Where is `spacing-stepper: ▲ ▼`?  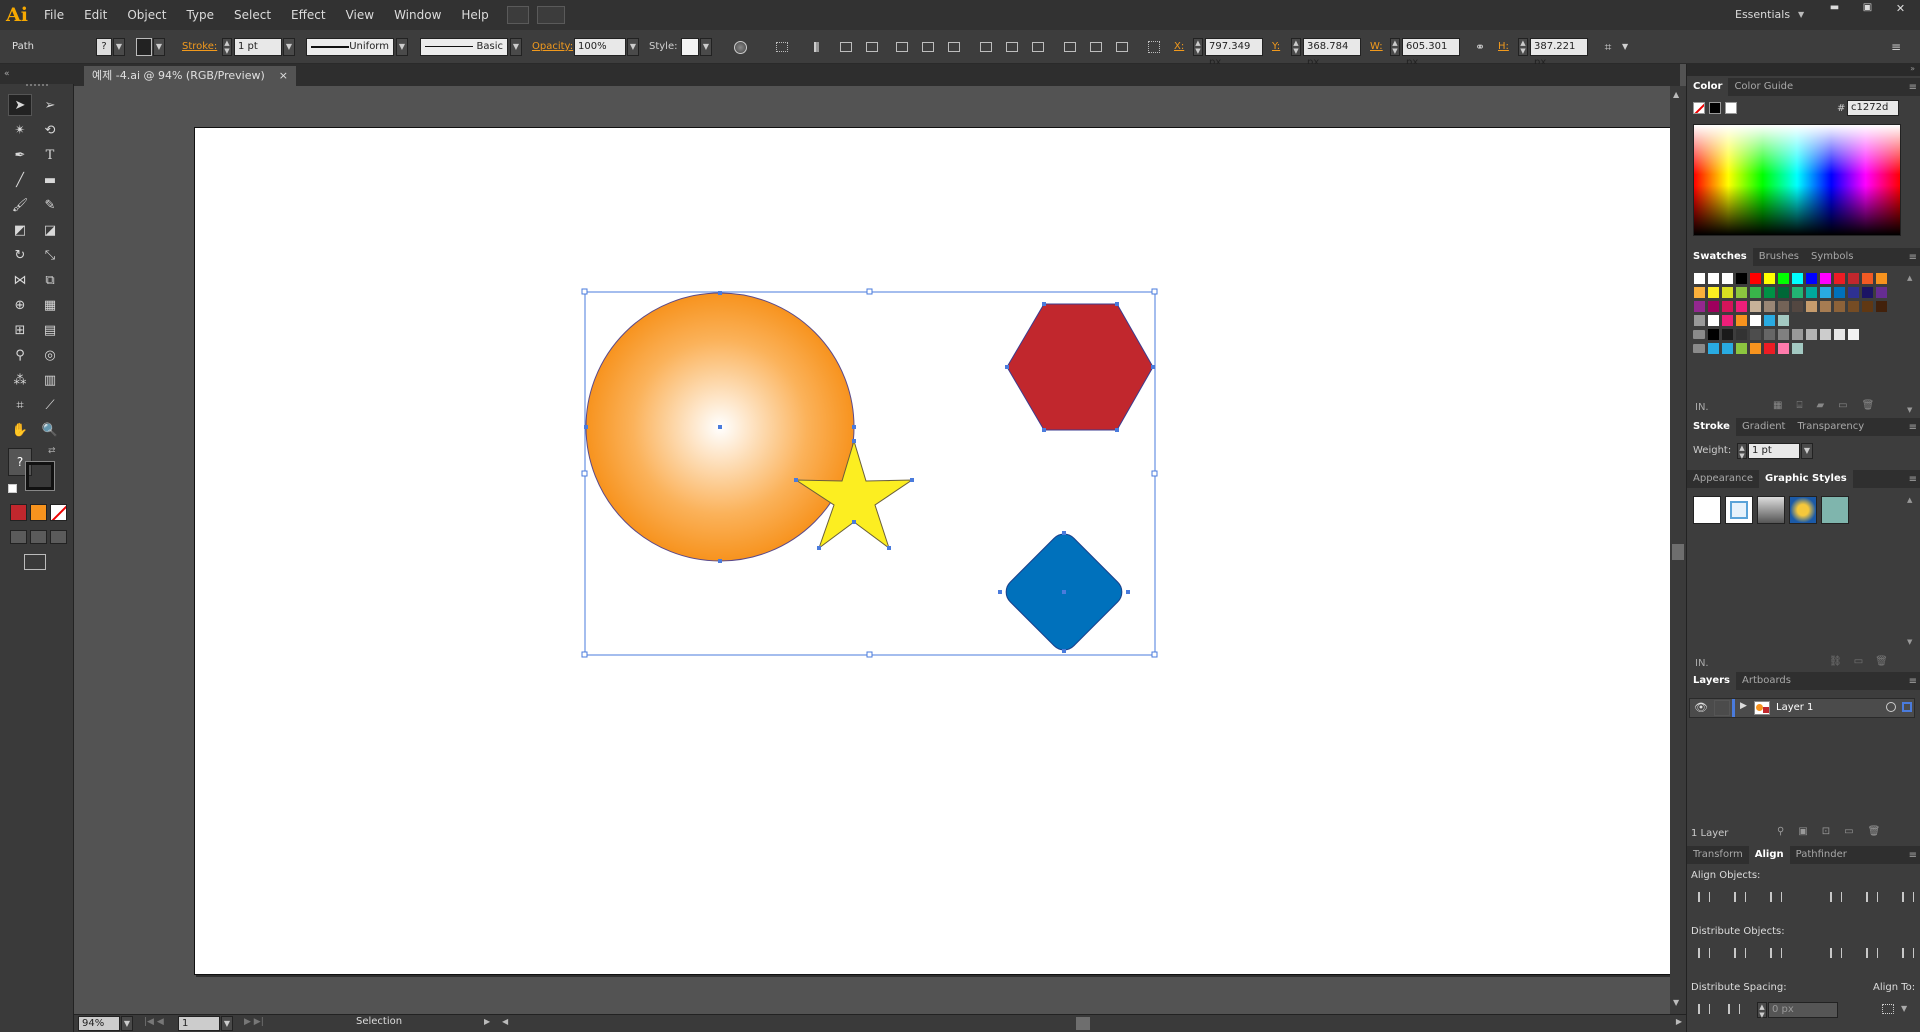
spacing-stepper: ▲ ▼ is located at coordinates (1762, 1010).